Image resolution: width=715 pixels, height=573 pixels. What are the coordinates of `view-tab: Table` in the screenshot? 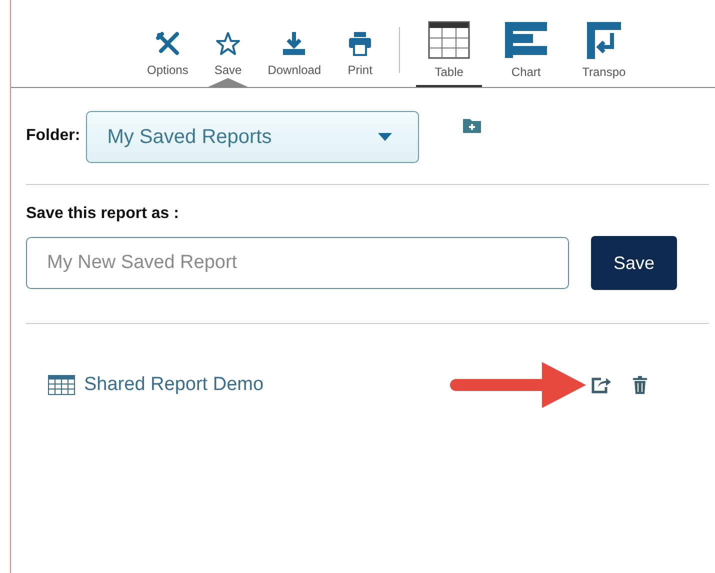 It's located at (449, 54).